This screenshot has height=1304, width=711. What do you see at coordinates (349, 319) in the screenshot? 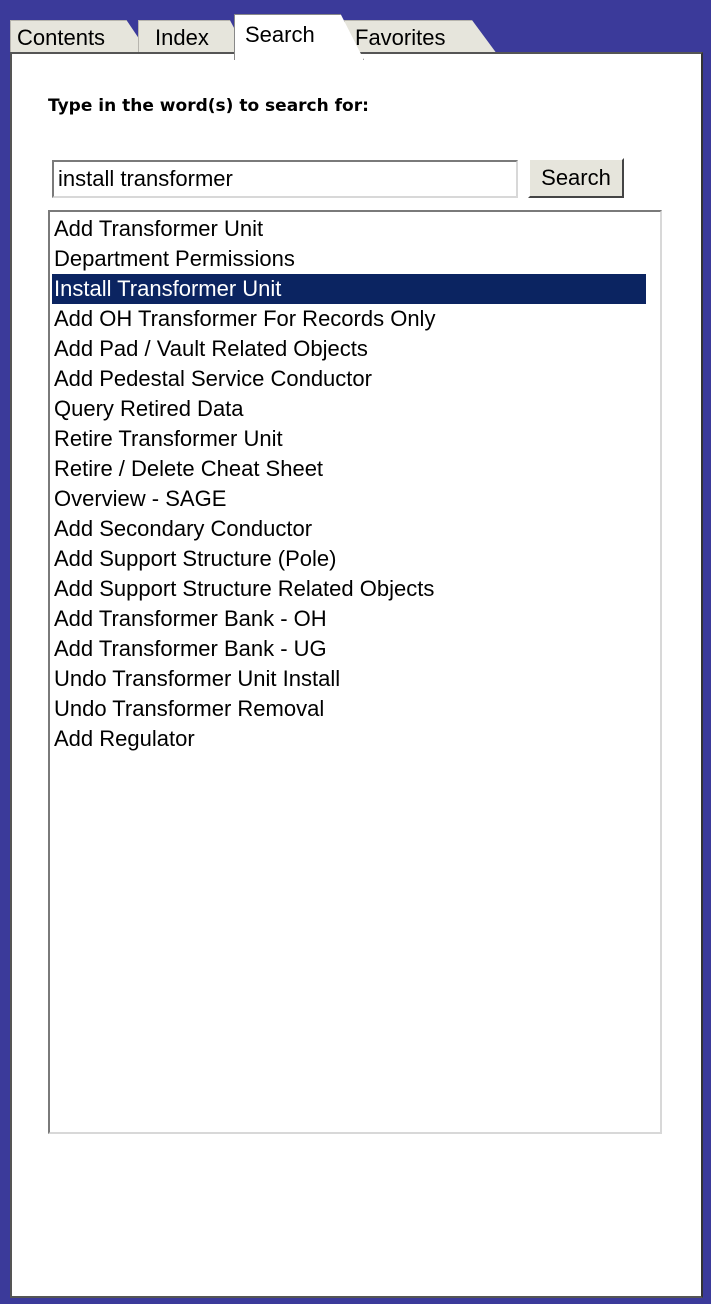
I see `search-result-item: Add OH Transformer For Records Only` at bounding box center [349, 319].